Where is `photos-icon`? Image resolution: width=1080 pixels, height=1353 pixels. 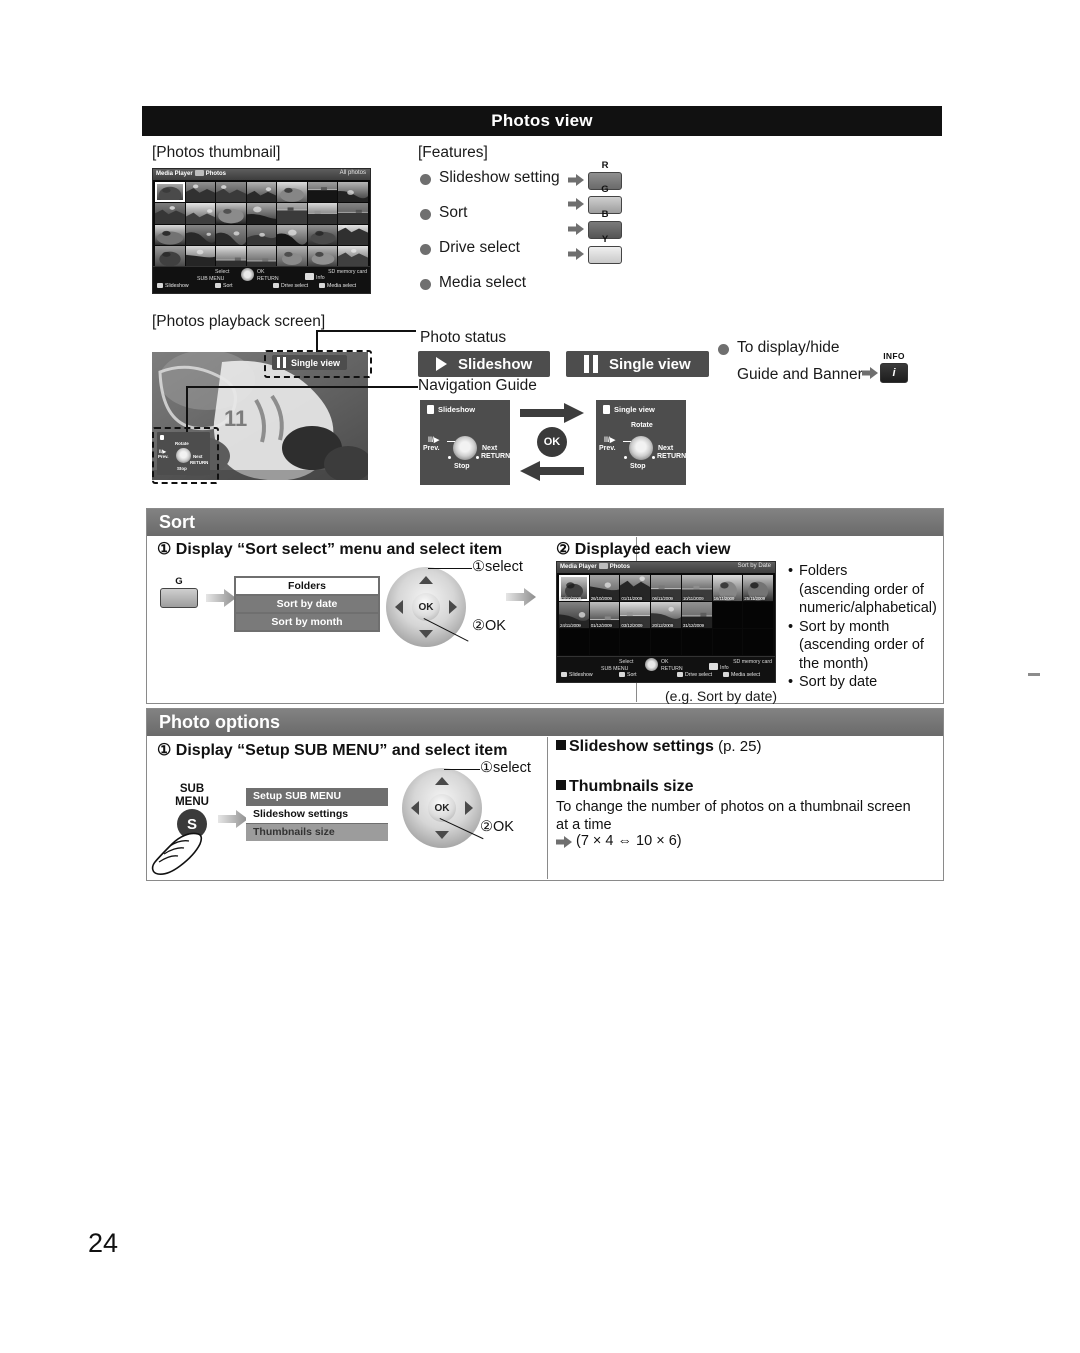
photos-icon is located at coordinates (199, 173).